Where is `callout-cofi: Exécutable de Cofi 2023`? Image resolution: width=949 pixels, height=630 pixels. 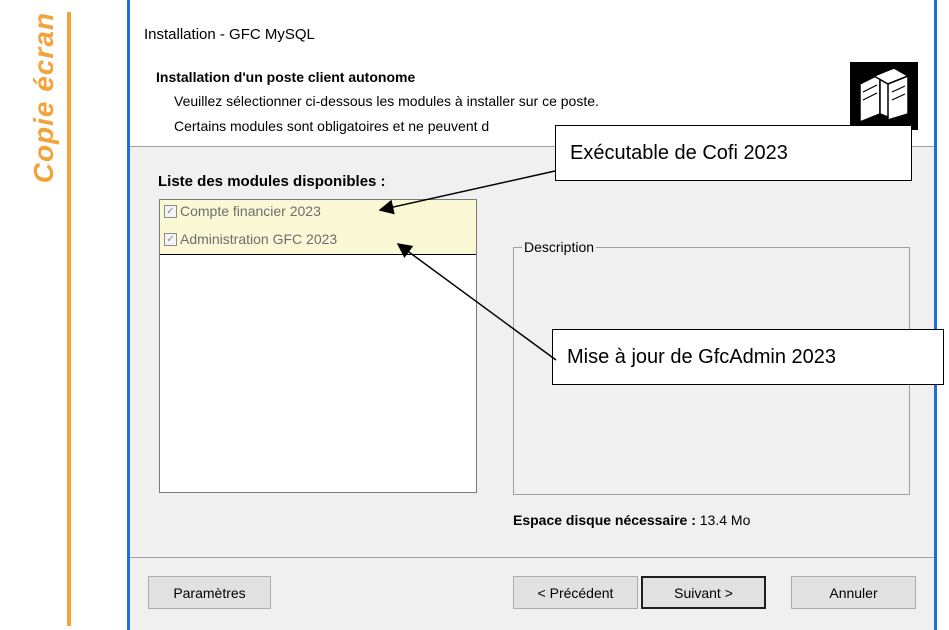
callout-cofi: Exécutable de Cofi 2023 is located at coordinates (733, 153).